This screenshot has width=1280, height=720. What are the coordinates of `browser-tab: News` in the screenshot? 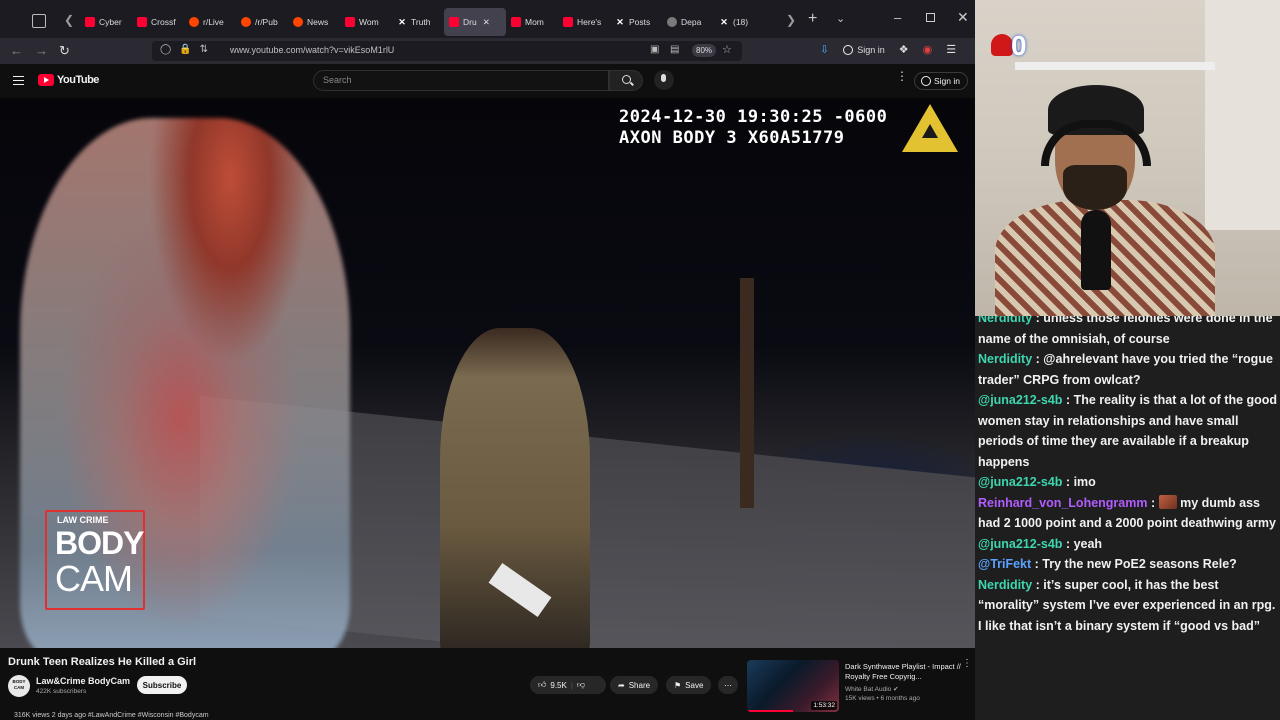 It's located at (314, 22).